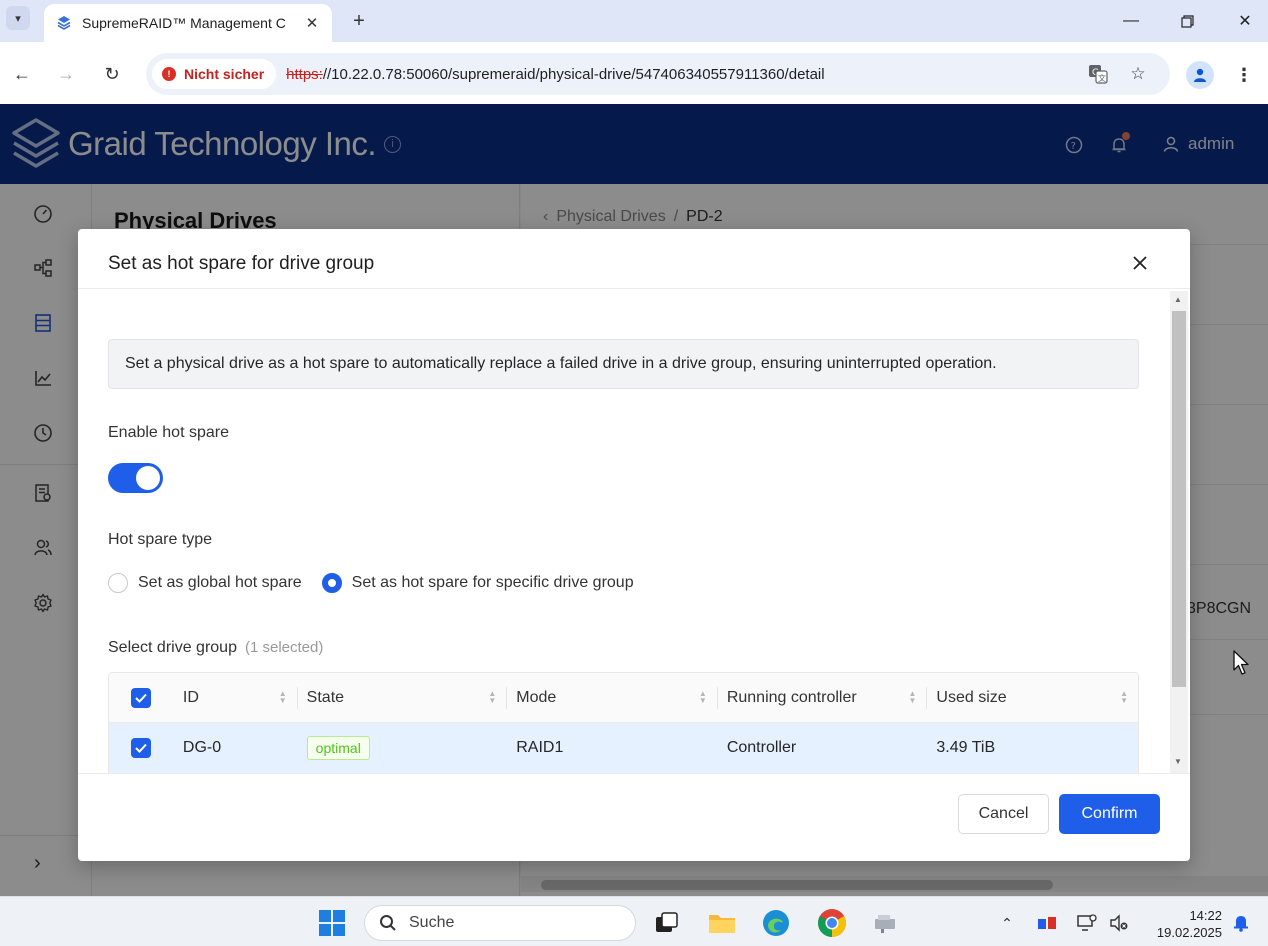 This screenshot has width=1268, height=946. I want to click on dialog-footer: Cancel Confirm, so click(634, 817).